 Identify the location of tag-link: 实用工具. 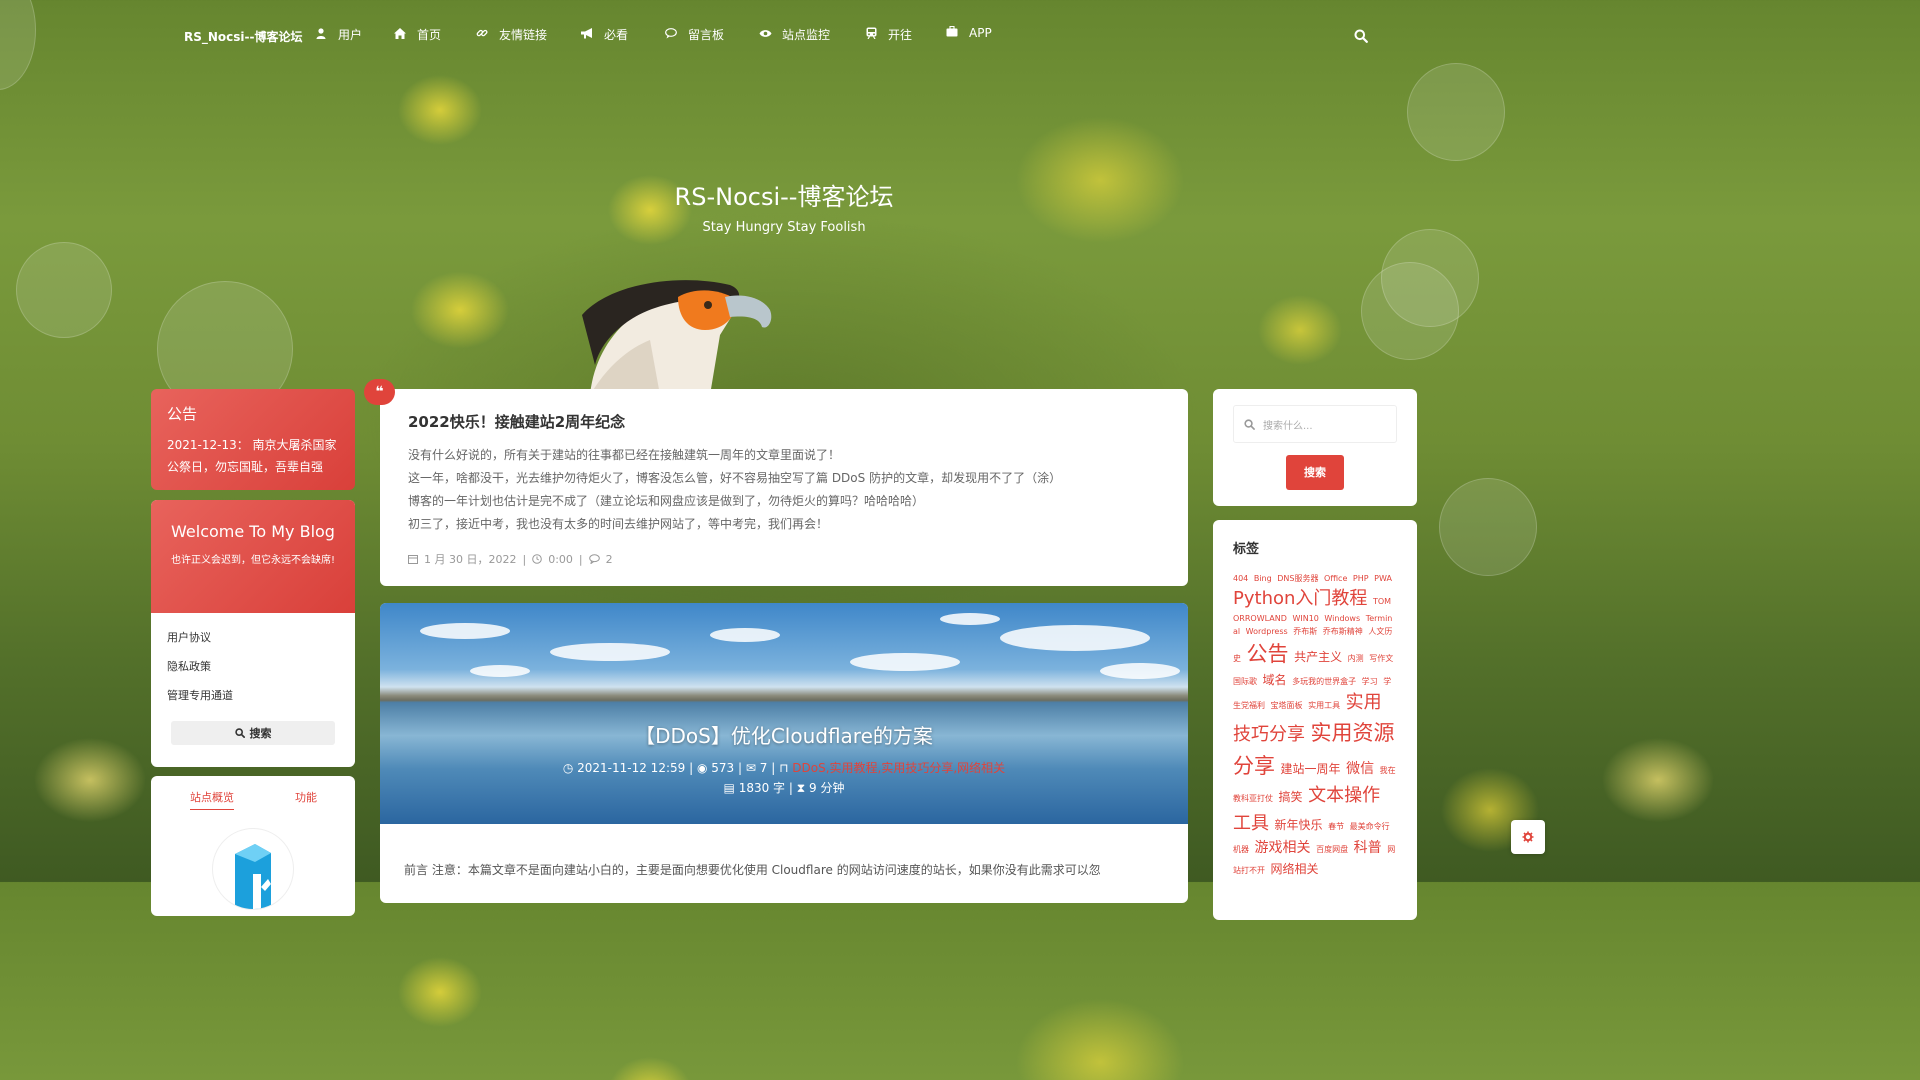
(1324, 705).